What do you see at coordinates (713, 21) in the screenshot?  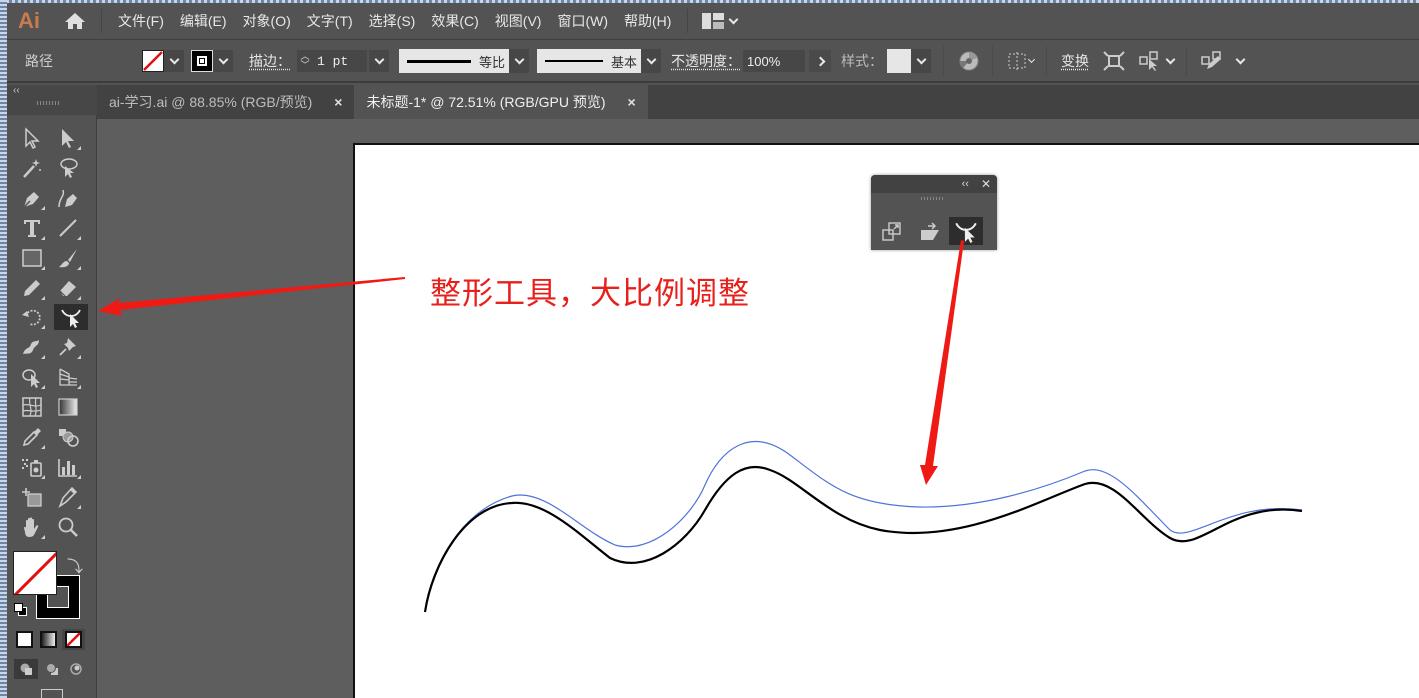 I see `workspace-layout-icon` at bounding box center [713, 21].